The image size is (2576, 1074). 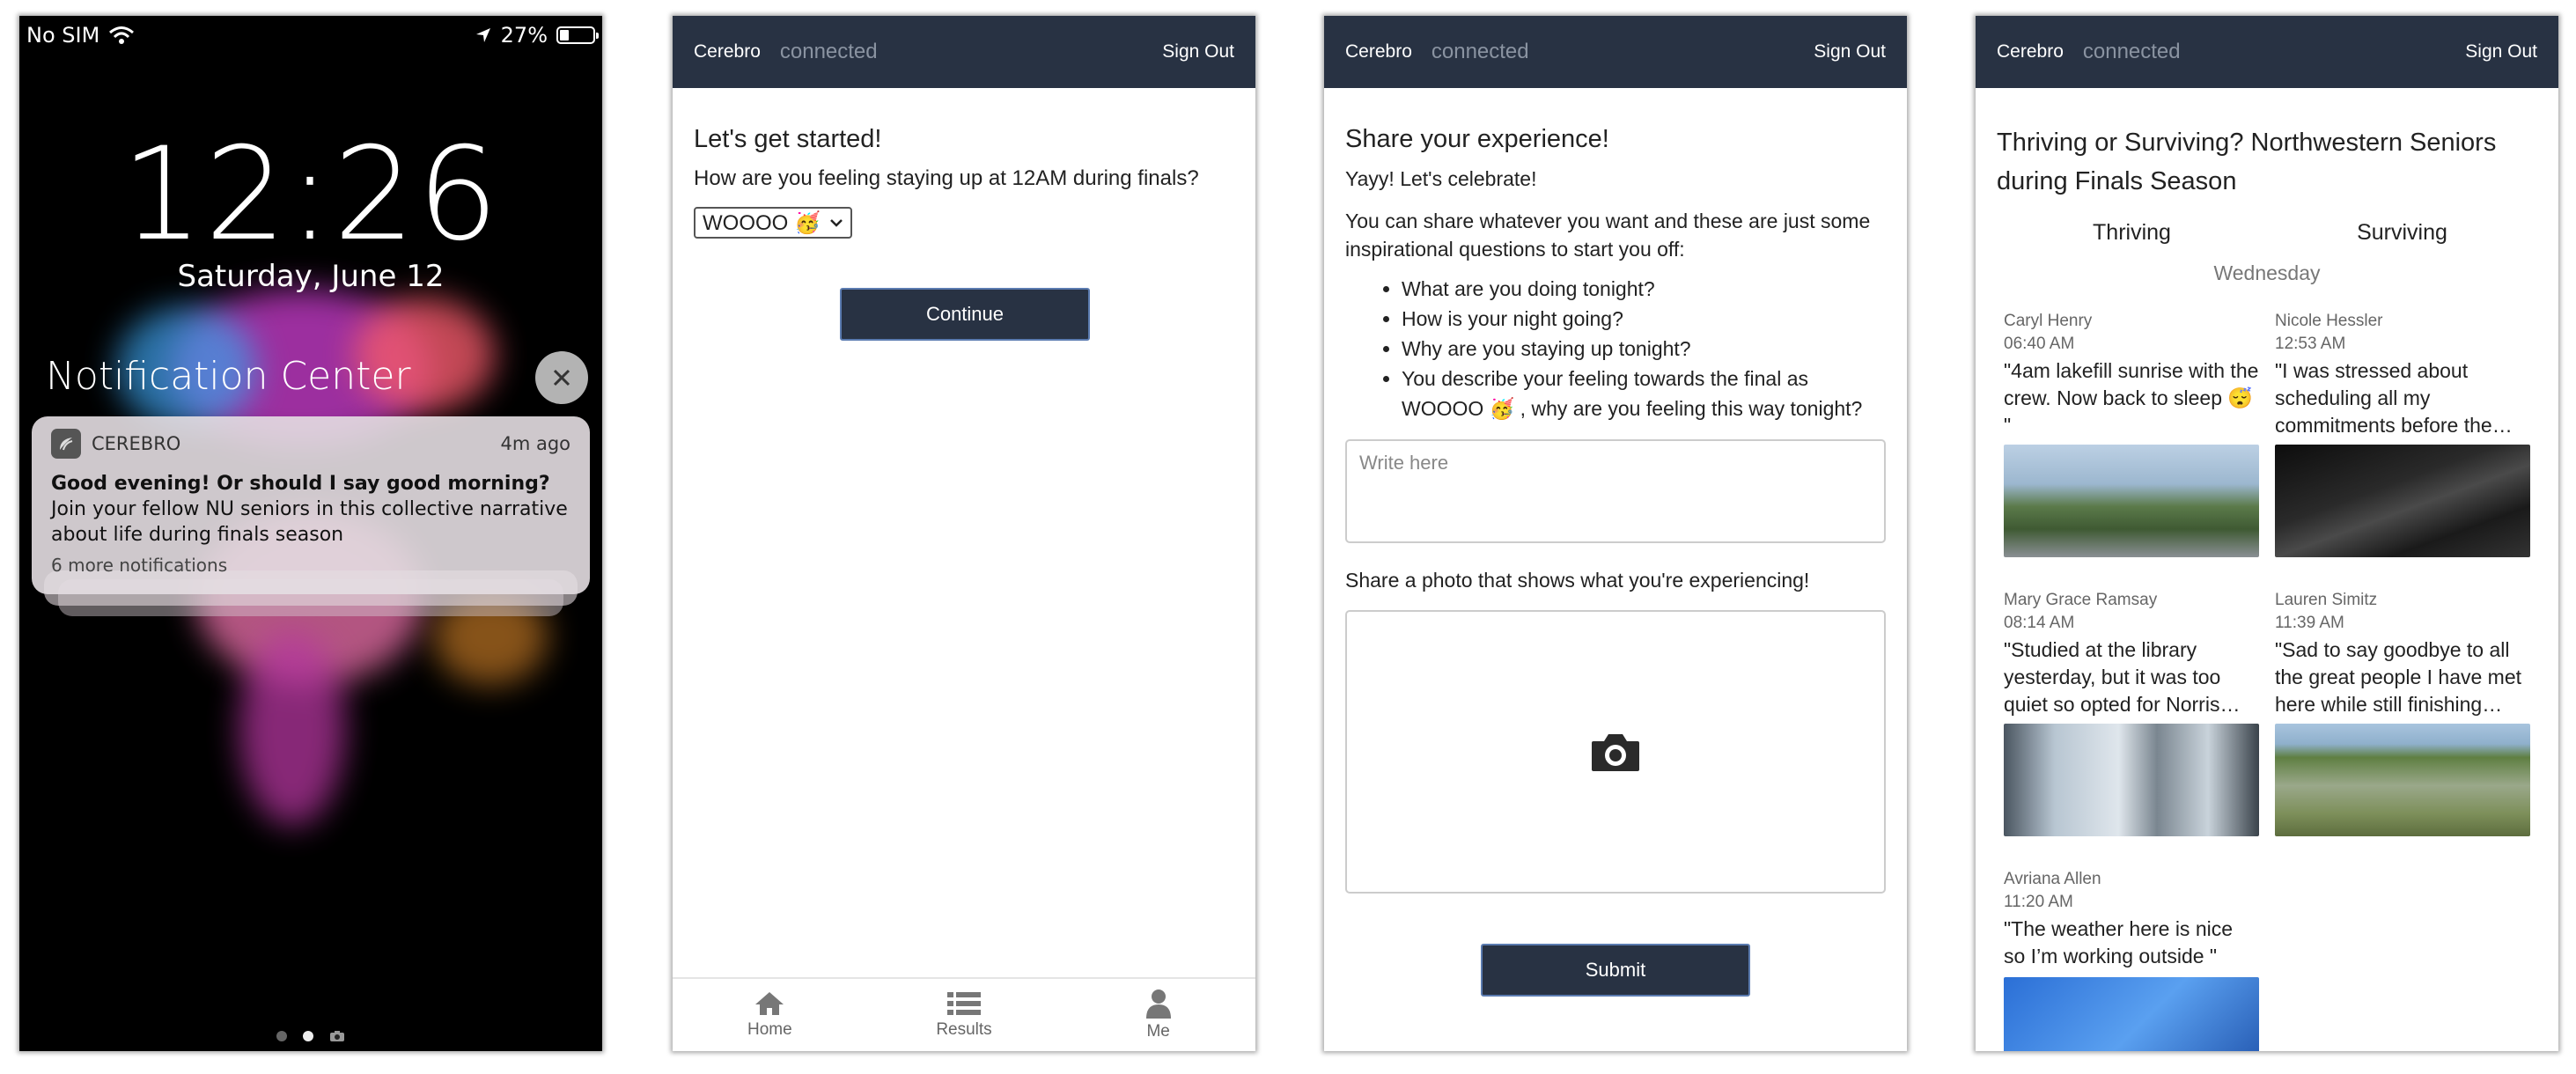 What do you see at coordinates (483, 35) in the screenshot?
I see `location-icon` at bounding box center [483, 35].